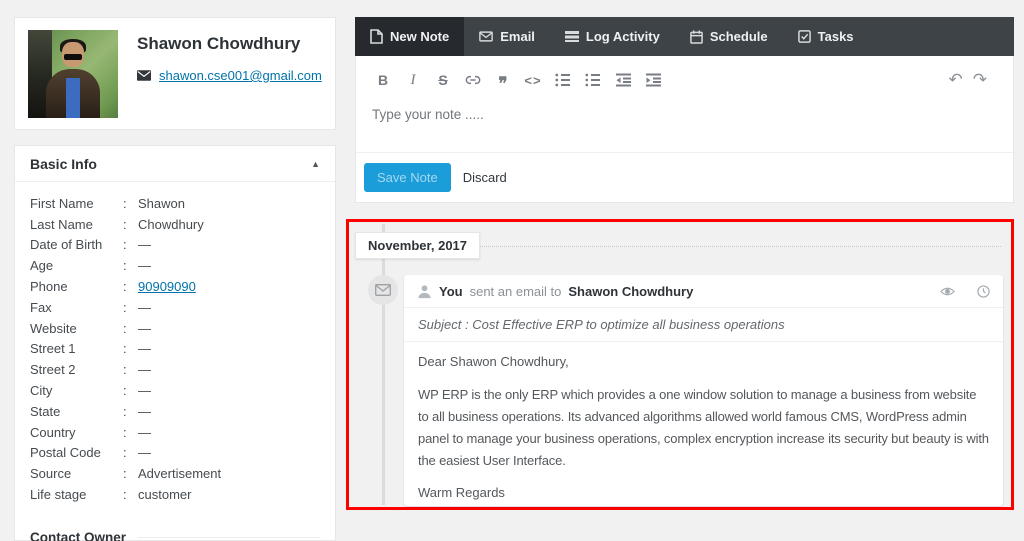  I want to click on info-label: Life stage, so click(58, 495).